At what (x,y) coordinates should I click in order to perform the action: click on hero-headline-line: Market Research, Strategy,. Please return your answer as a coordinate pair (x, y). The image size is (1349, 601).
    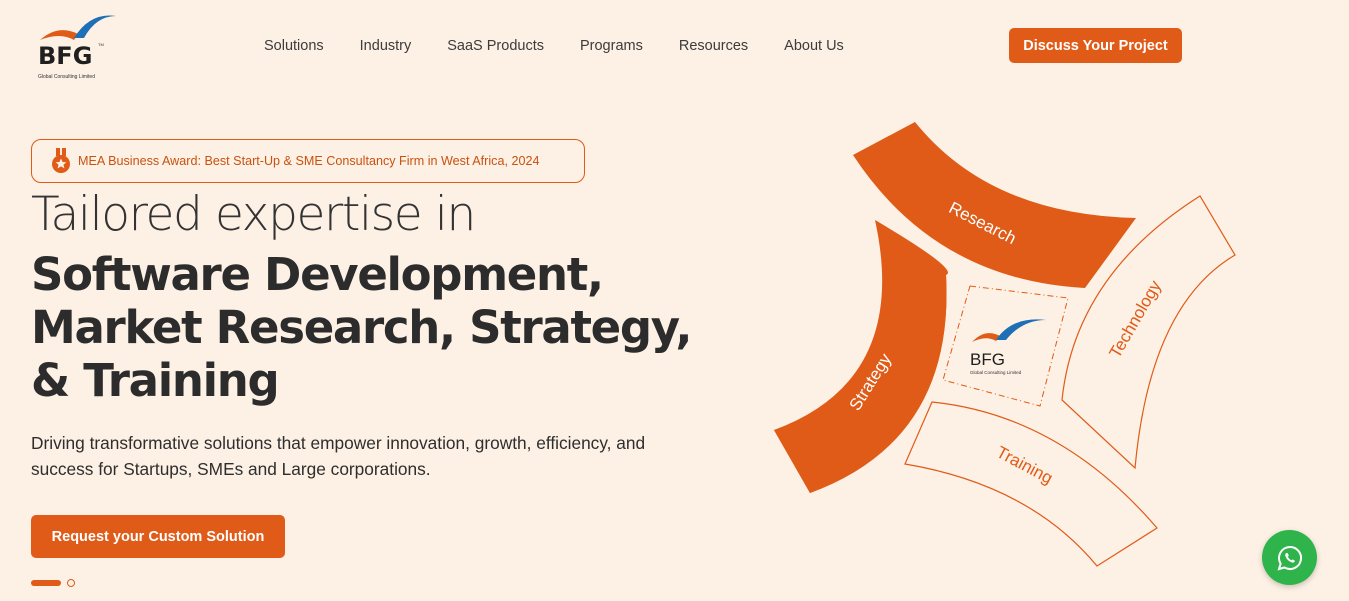
    Looking at the image, I should click on (361, 327).